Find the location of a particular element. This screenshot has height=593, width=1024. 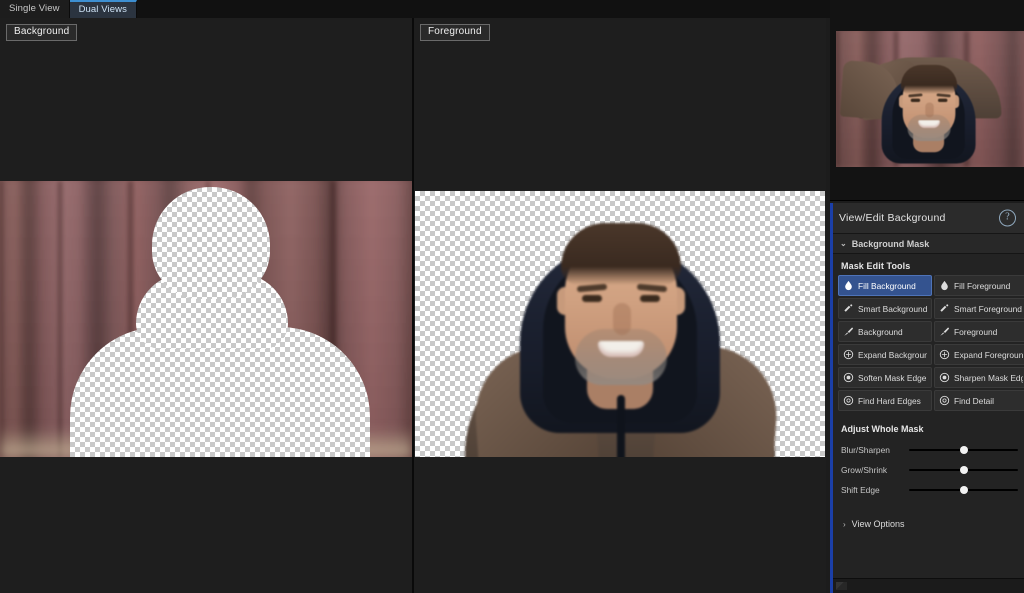

tab-dual-views-label: Dual Views is located at coordinates (102, 10).